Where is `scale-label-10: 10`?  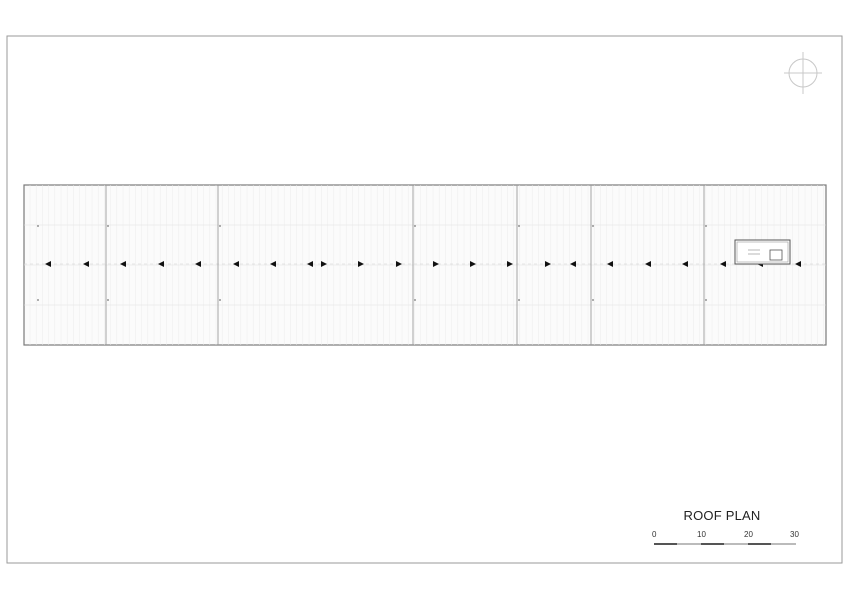 scale-label-10: 10 is located at coordinates (701, 534).